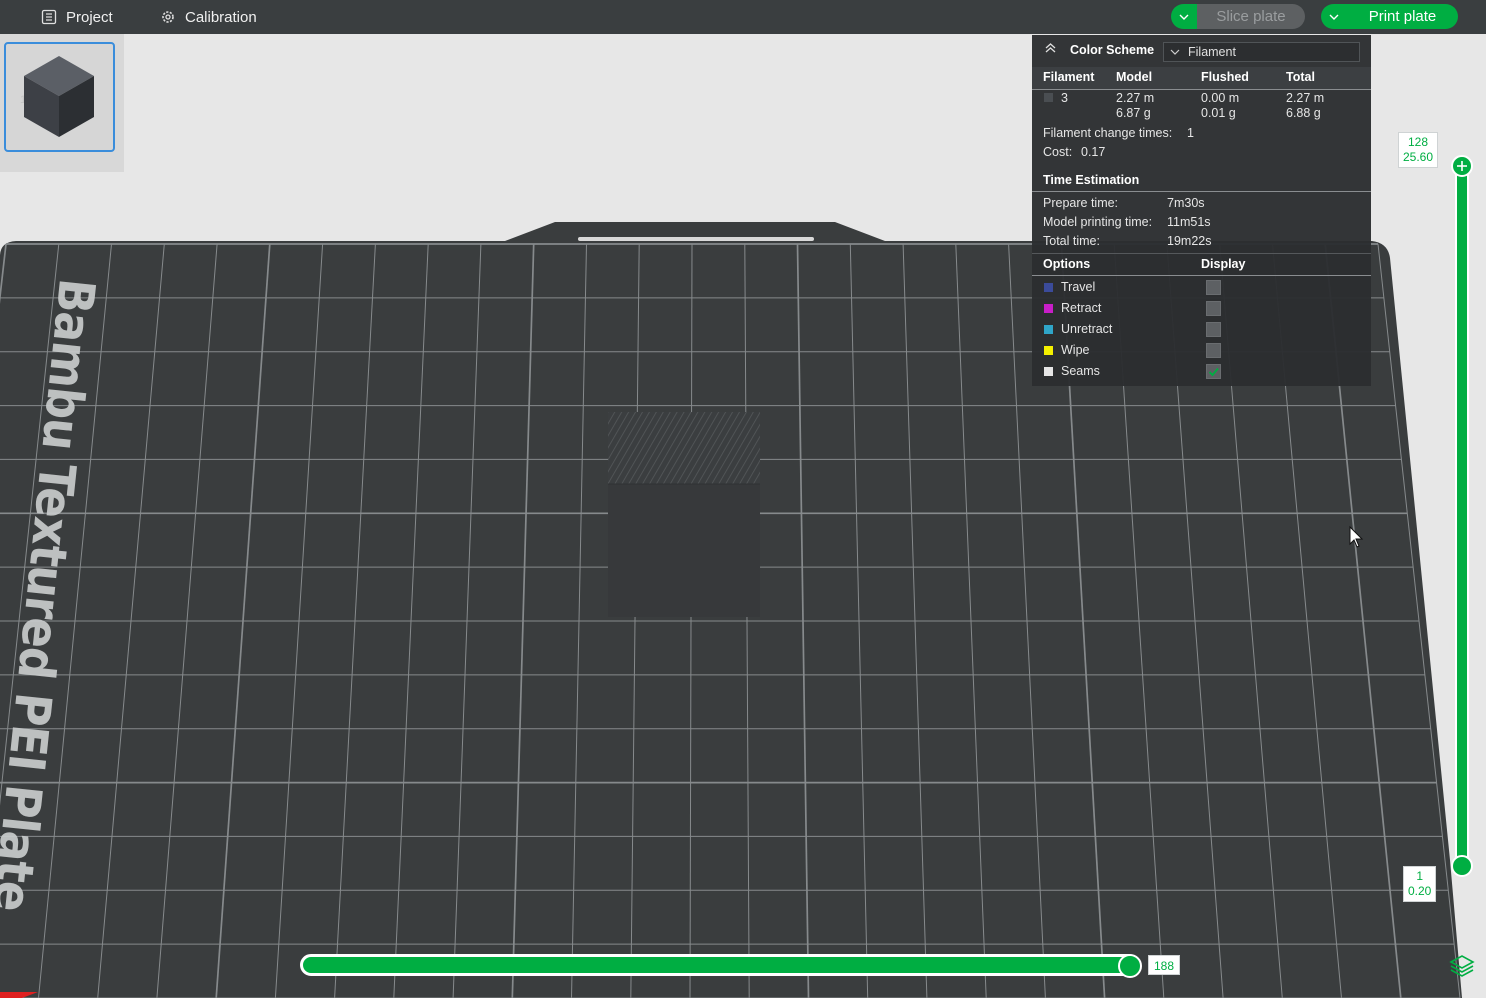 This screenshot has height=998, width=1486. What do you see at coordinates (1133, 113) in the screenshot?
I see `model-weight: 6.87 g` at bounding box center [1133, 113].